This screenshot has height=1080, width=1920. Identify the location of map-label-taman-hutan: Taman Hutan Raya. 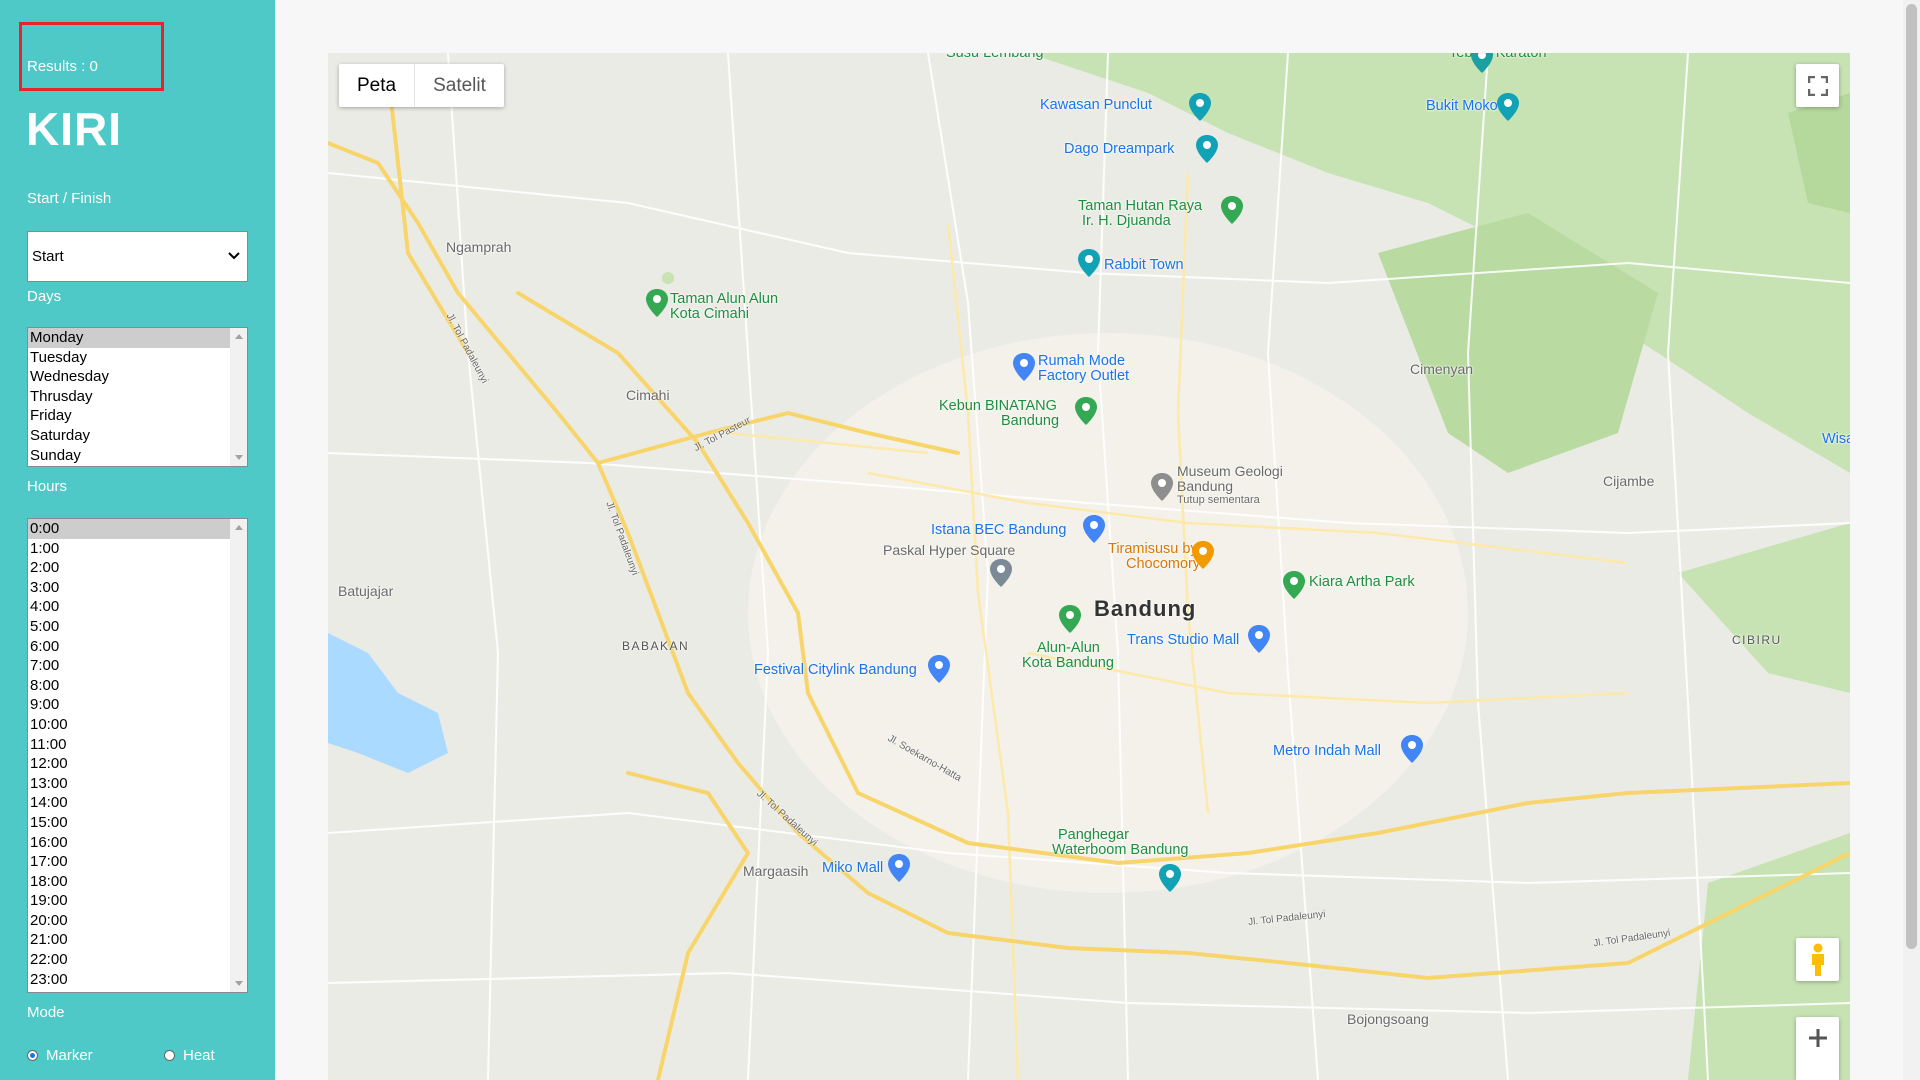
(1140, 206).